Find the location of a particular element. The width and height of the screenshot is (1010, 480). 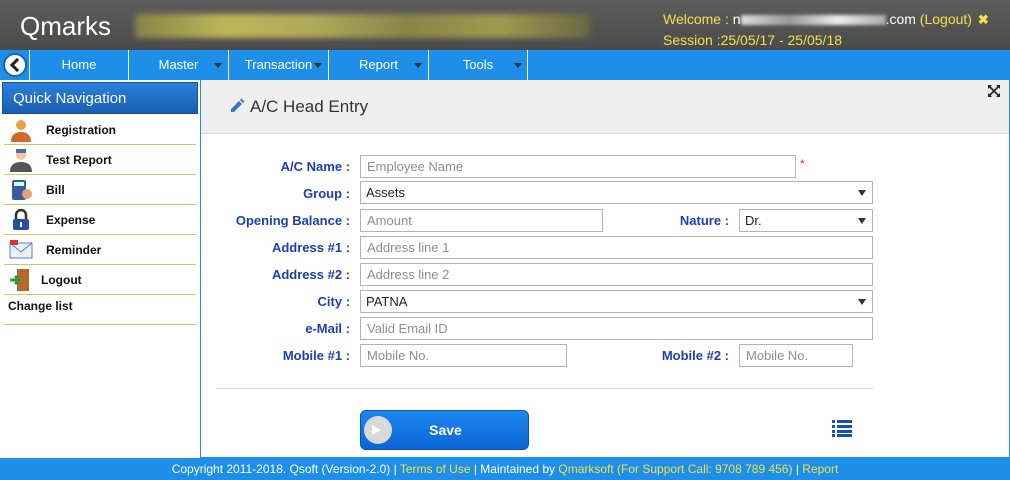

user-email: n .com is located at coordinates (824, 19).